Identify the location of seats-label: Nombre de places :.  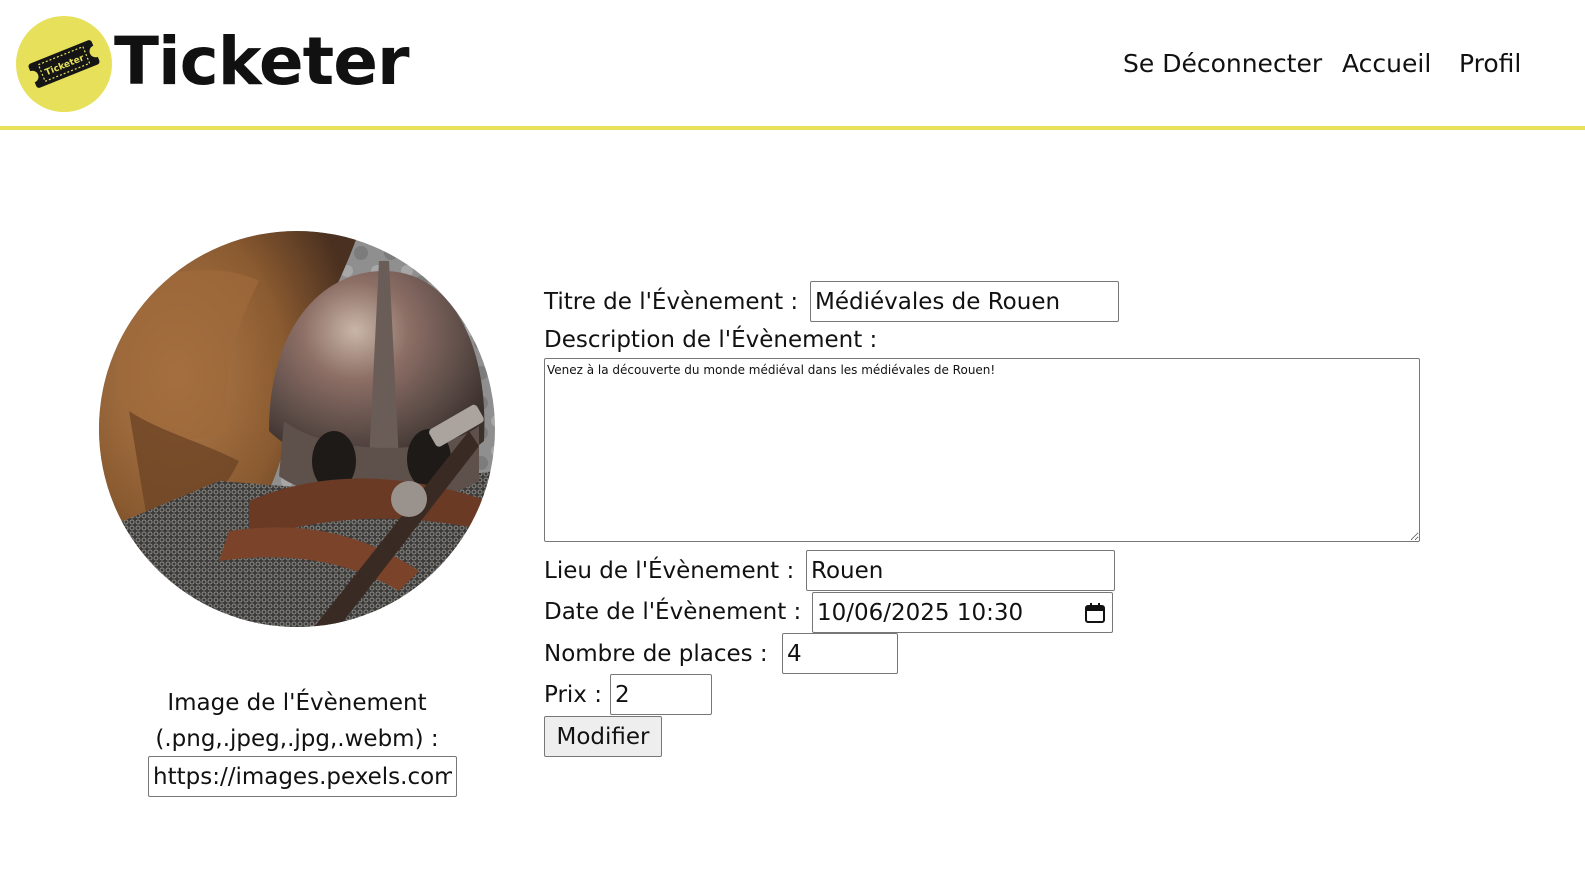
(656, 654).